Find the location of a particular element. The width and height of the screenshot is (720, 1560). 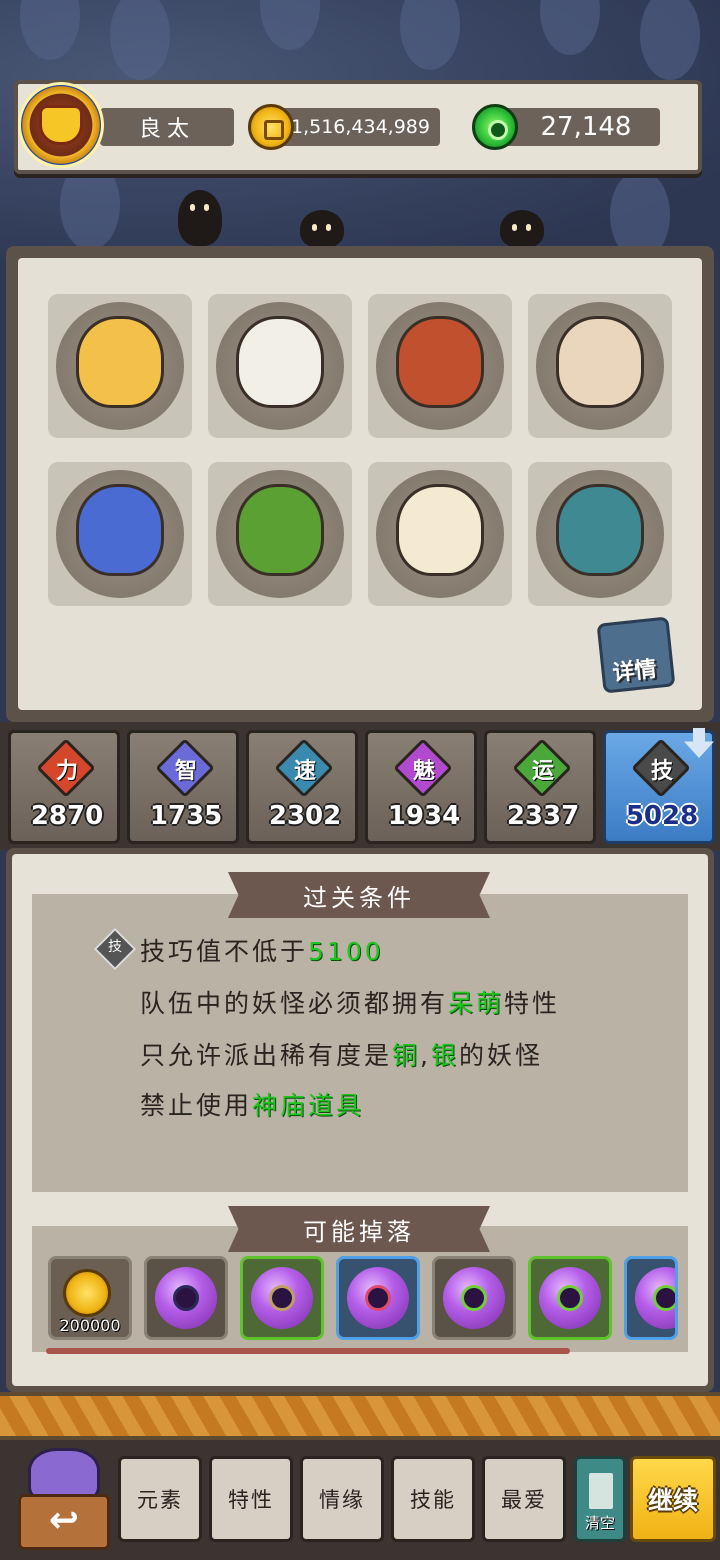

stat-tab: 运 2337 is located at coordinates (540, 787).